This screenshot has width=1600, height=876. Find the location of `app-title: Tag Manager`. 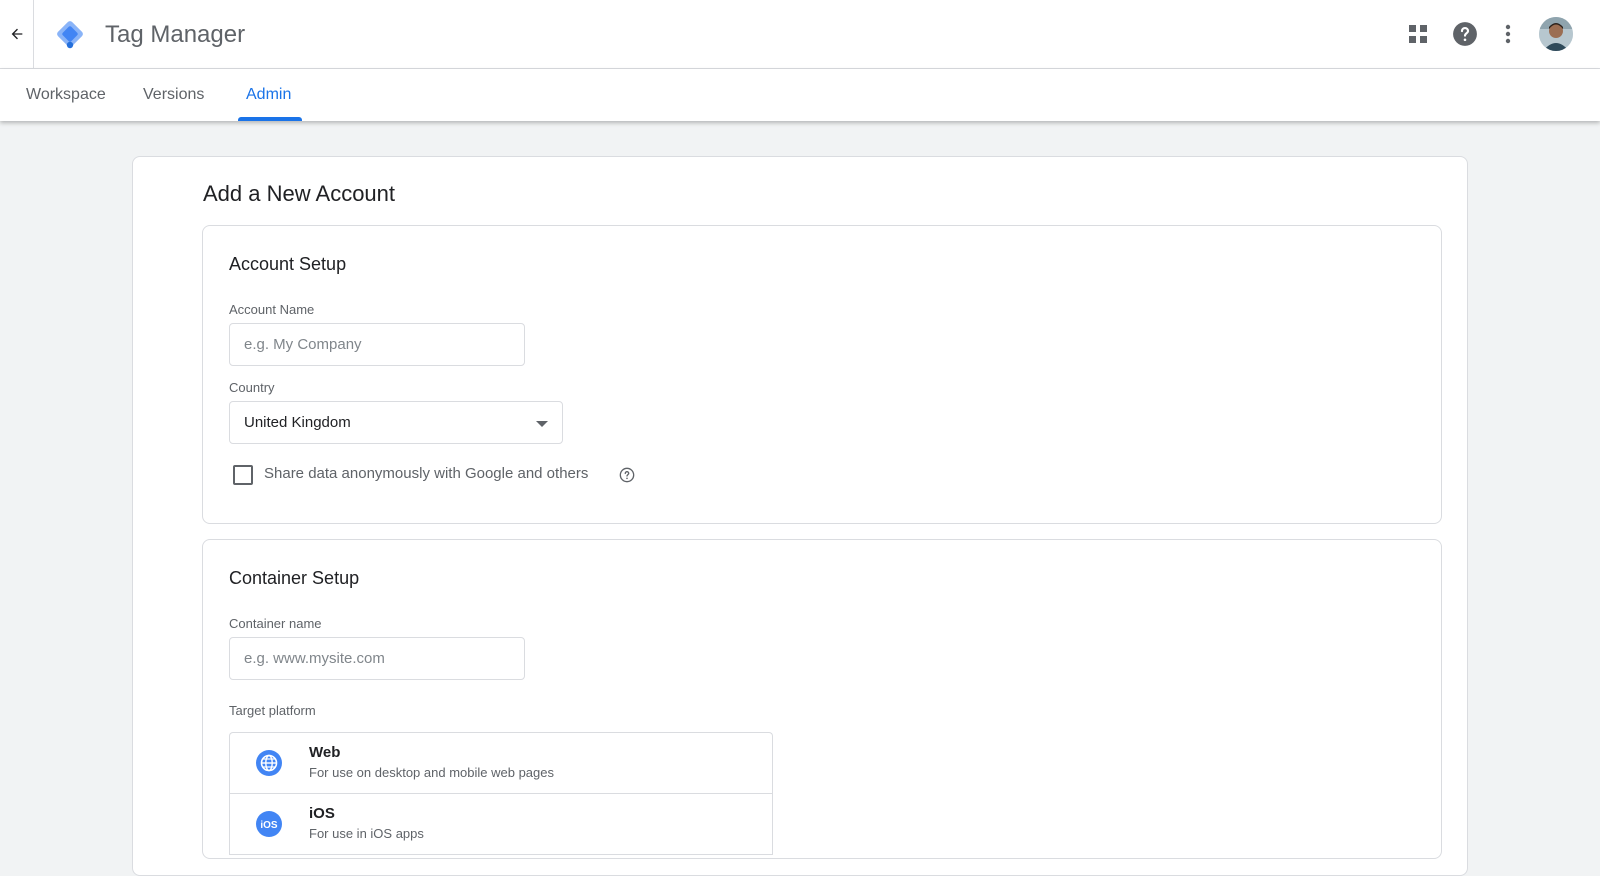

app-title: Tag Manager is located at coordinates (175, 34).